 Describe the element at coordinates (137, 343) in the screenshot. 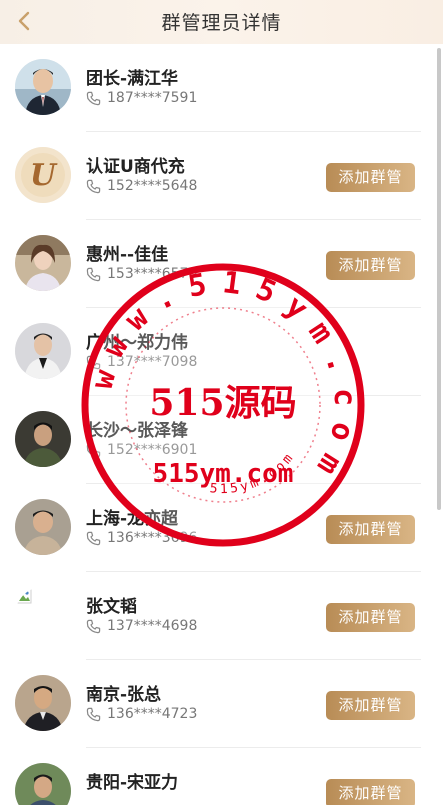

I see `member-name: 广州～郑力伟` at that location.